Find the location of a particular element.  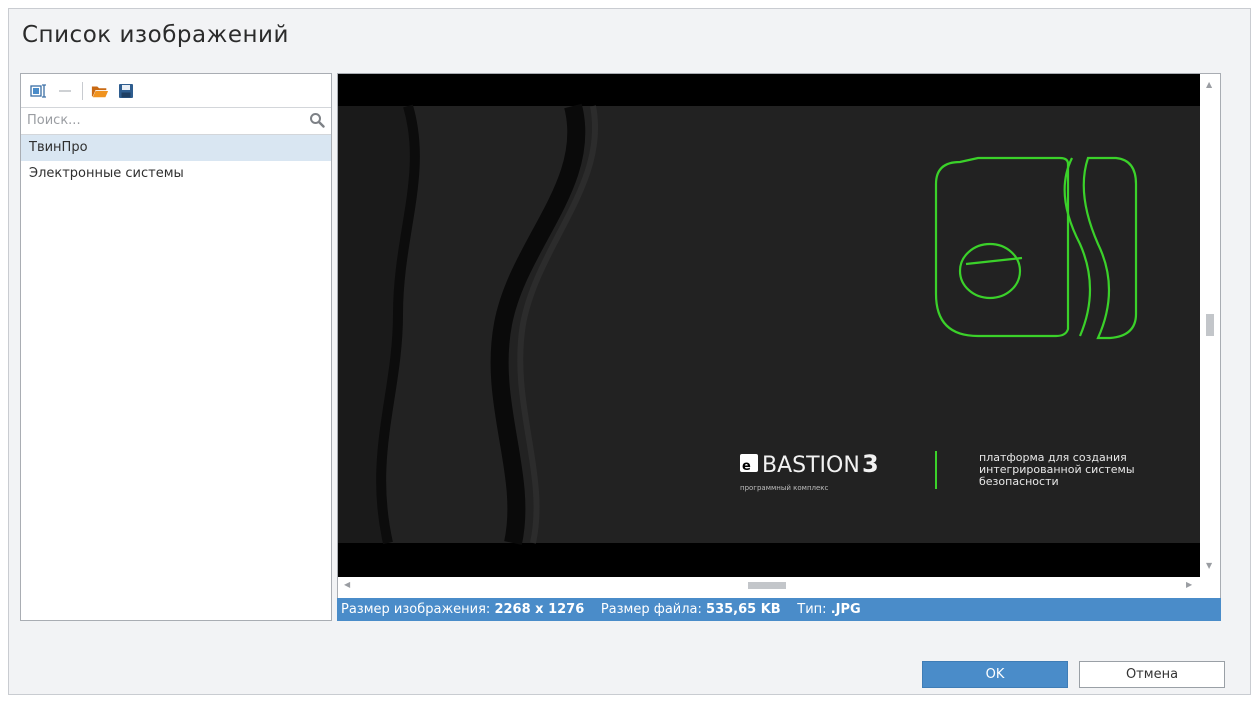

image-list: ТвинПро Электронные системы is located at coordinates (176, 161).